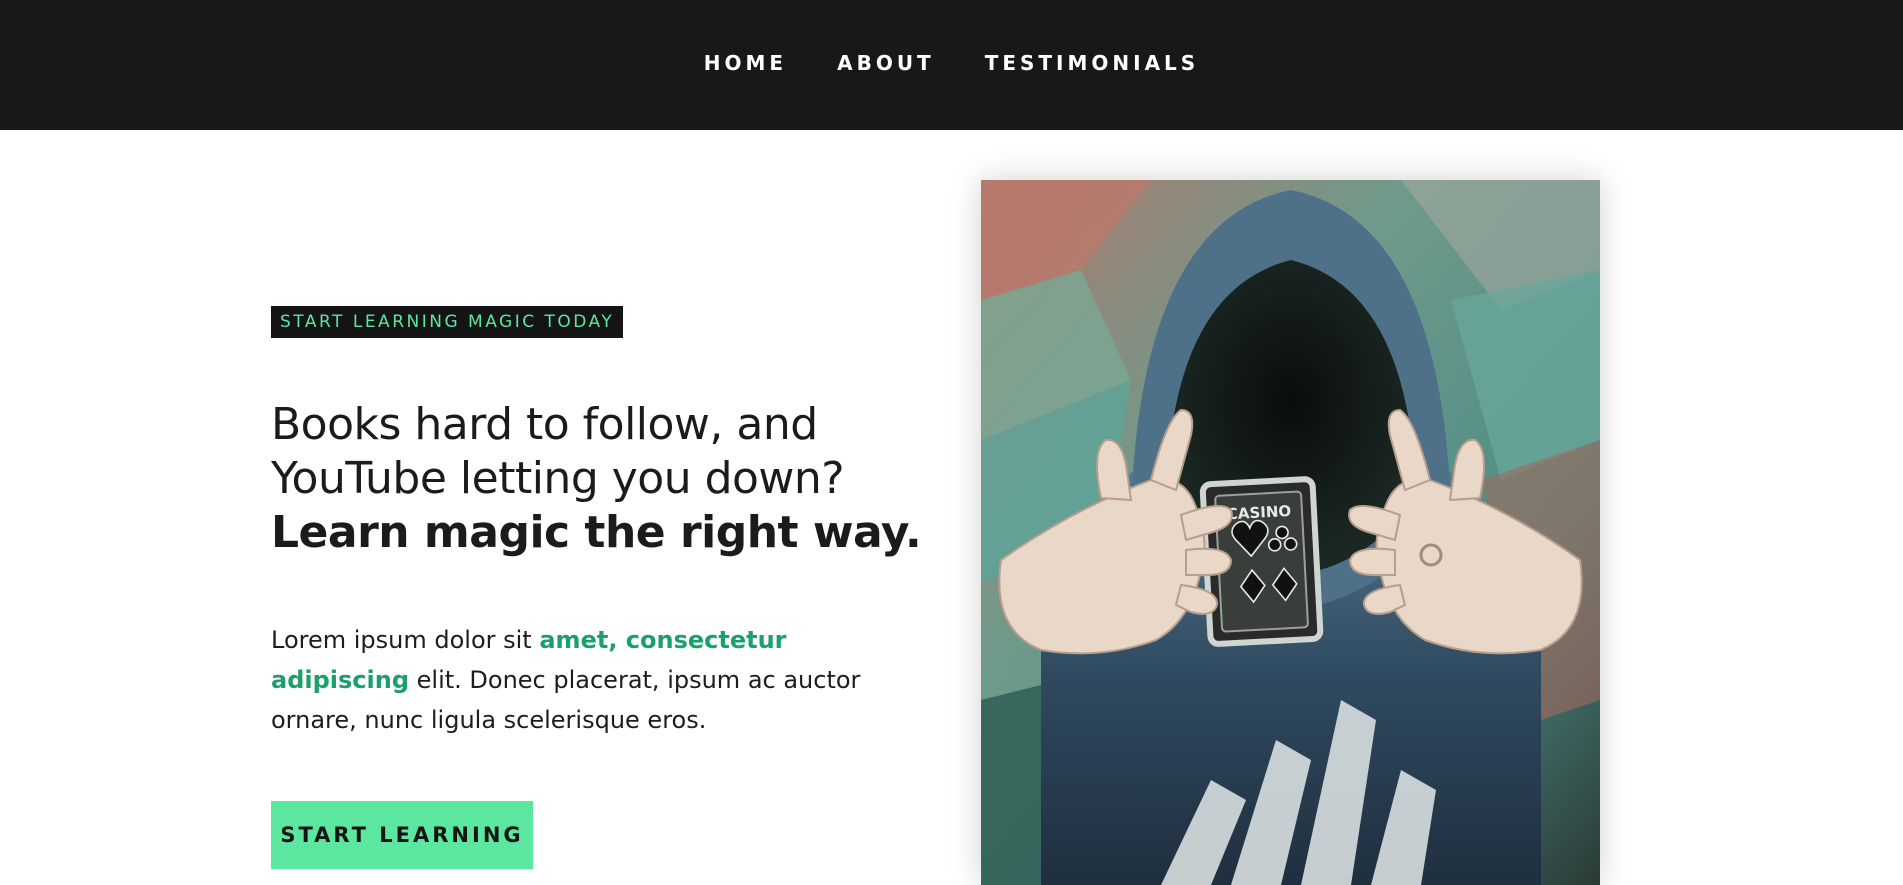 This screenshot has height=885, width=1903. What do you see at coordinates (447, 322) in the screenshot?
I see `eyebrow-badge: START LEARNING MAGIC TODAY` at bounding box center [447, 322].